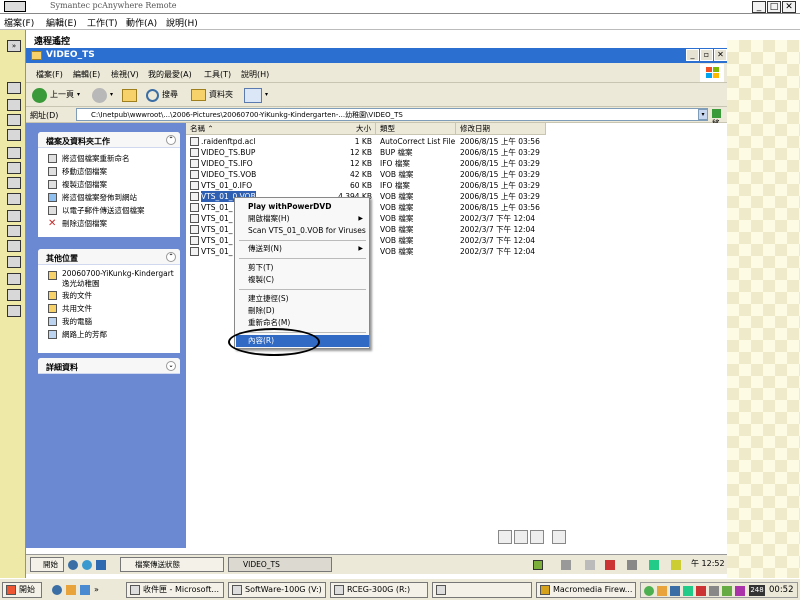  I want to click on ctx-rename: 重新命名(M), so click(302, 323).